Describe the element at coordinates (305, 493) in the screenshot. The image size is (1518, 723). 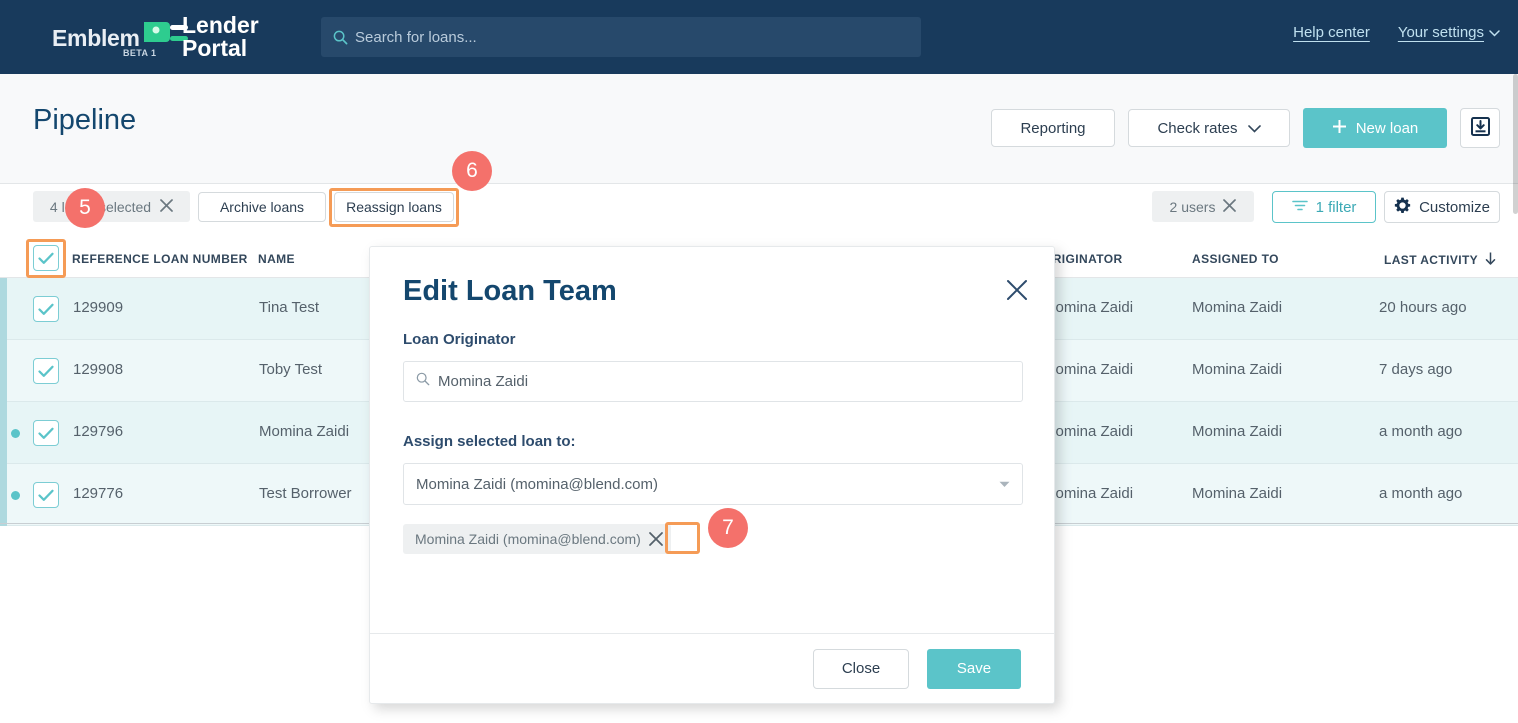
I see `cell-name: Test Borrower` at that location.